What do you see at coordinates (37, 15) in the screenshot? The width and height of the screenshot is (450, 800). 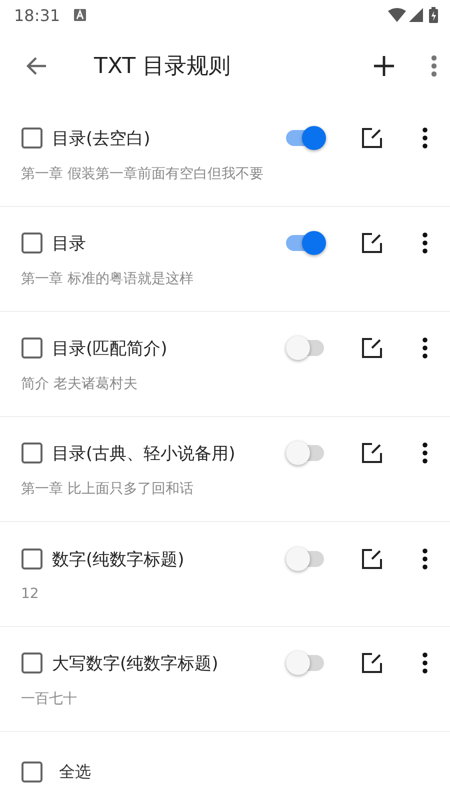 I see `status-time: 18:31` at bounding box center [37, 15].